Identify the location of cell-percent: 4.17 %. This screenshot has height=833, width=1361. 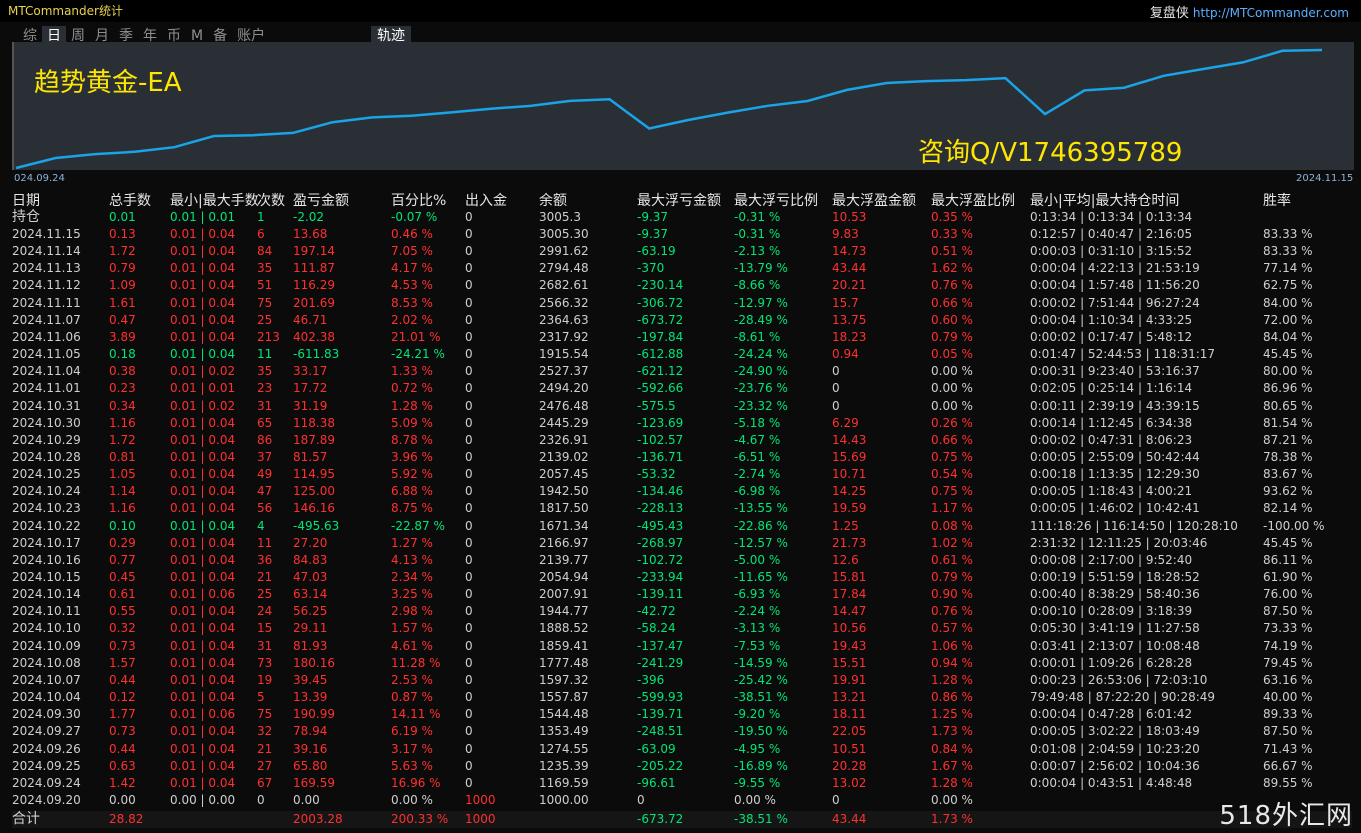
(412, 268).